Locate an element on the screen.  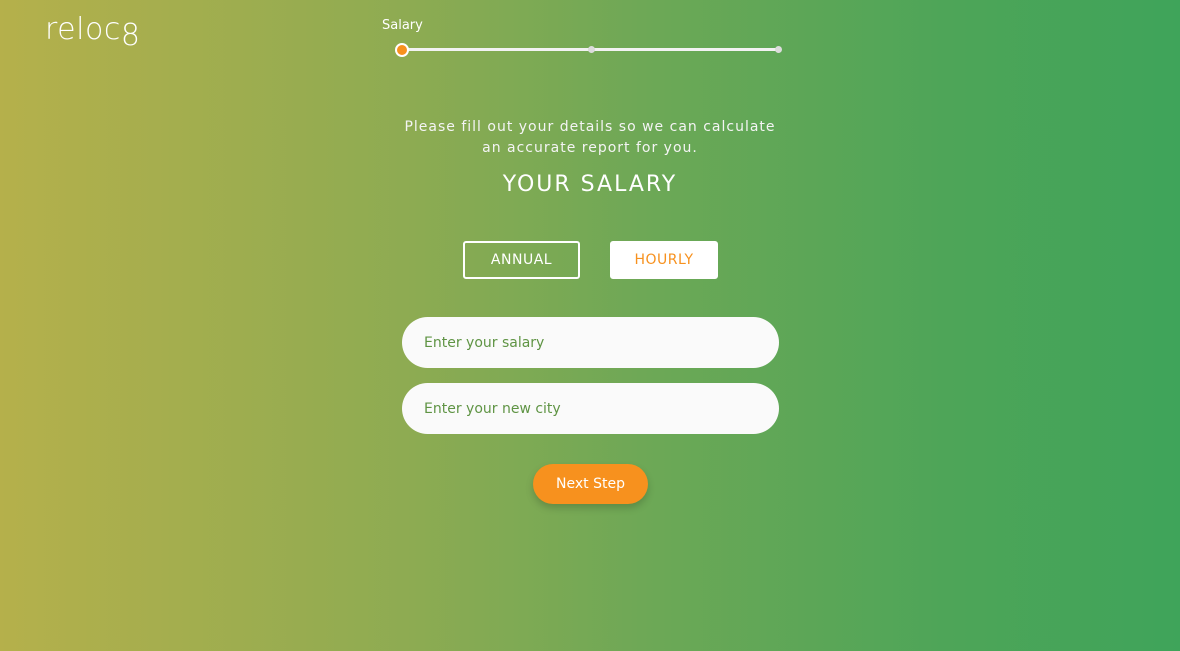
next-step-button: Next Step is located at coordinates (590, 484).